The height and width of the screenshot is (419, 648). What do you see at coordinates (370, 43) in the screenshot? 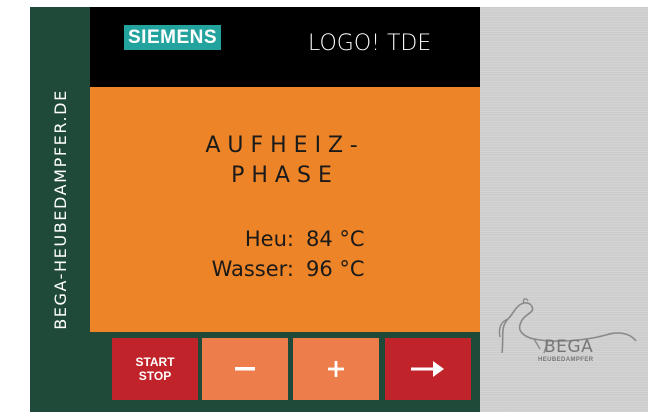
I see `model-label: LOGO! TDE` at bounding box center [370, 43].